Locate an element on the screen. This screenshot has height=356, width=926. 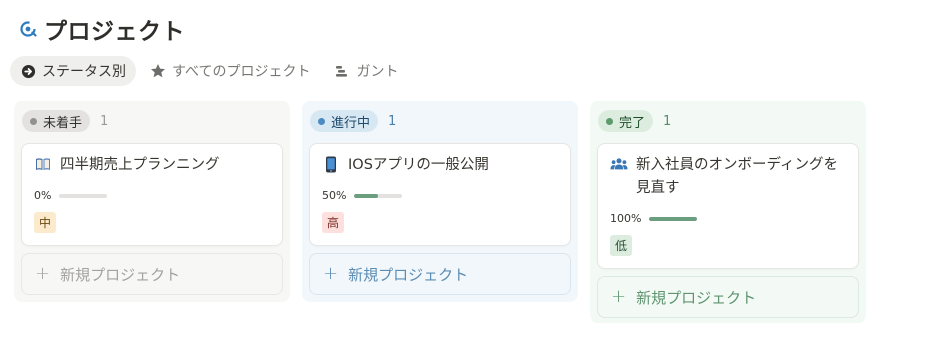
star-icon is located at coordinates (158, 71).